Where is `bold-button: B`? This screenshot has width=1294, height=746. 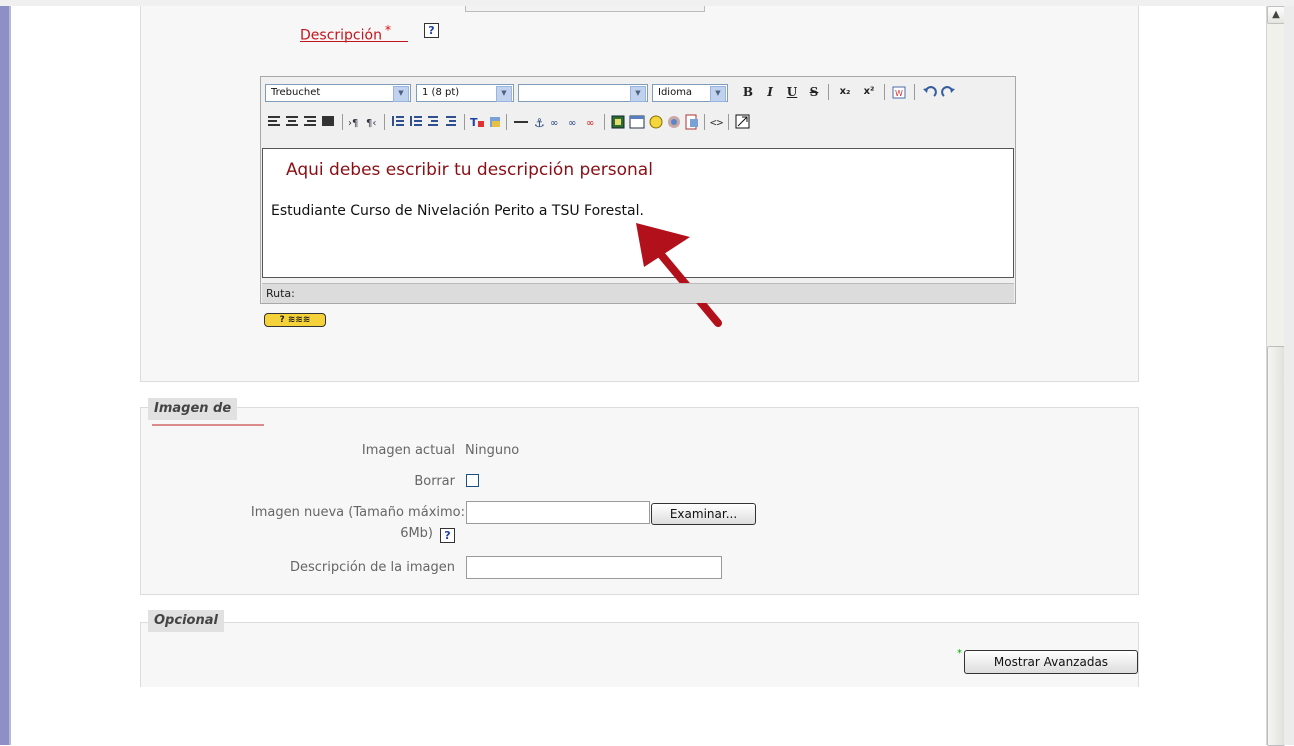 bold-button: B is located at coordinates (748, 92).